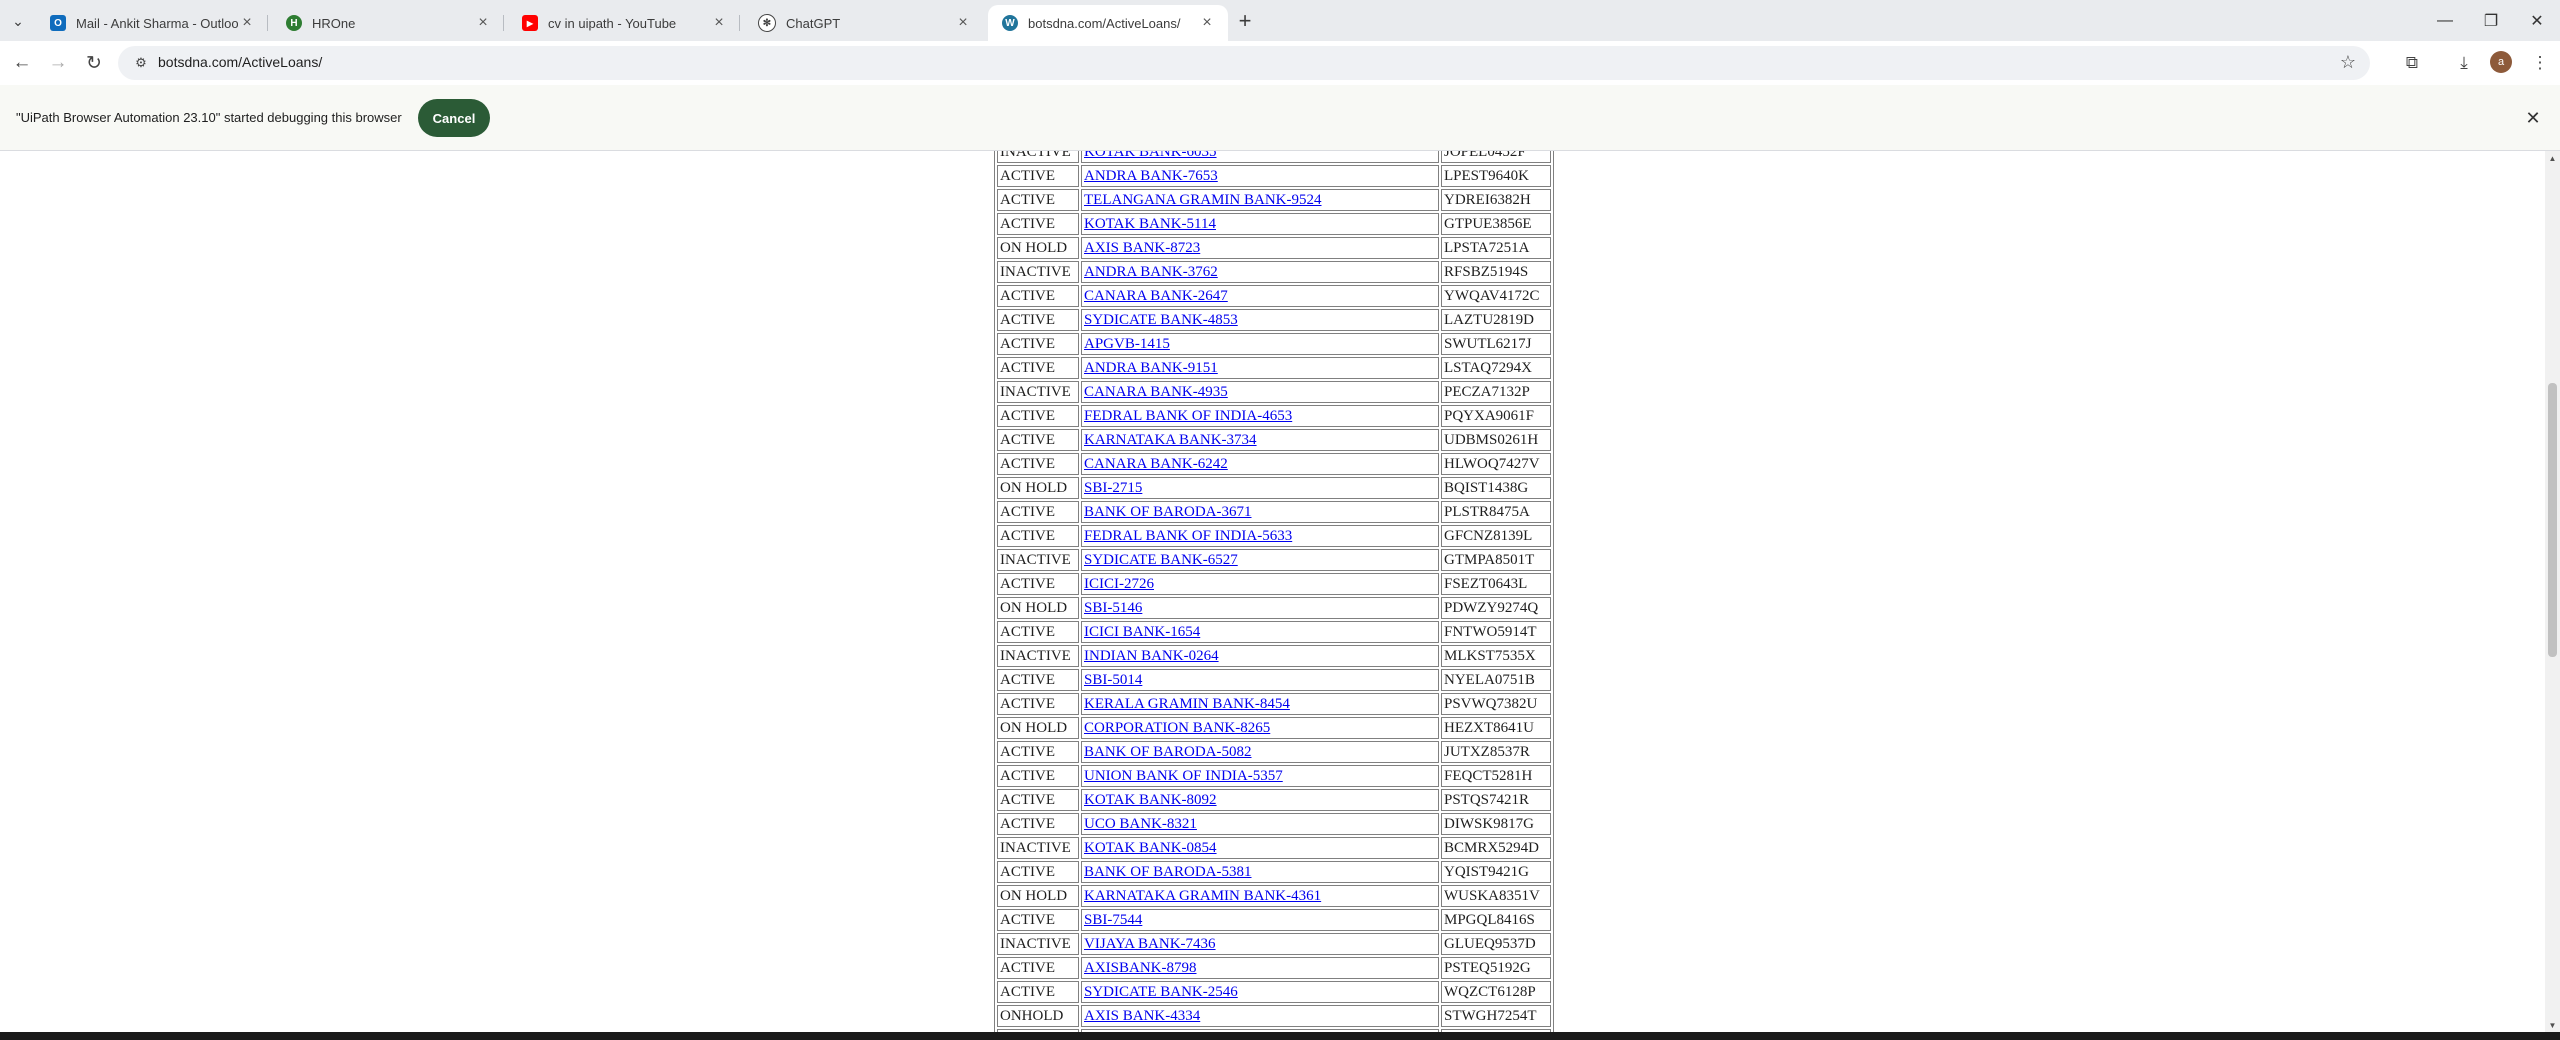 Image resolution: width=2560 pixels, height=1040 pixels. Describe the element at coordinates (1496, 800) in the screenshot. I see `loan-pan-cell: PSTQS7421R` at that location.